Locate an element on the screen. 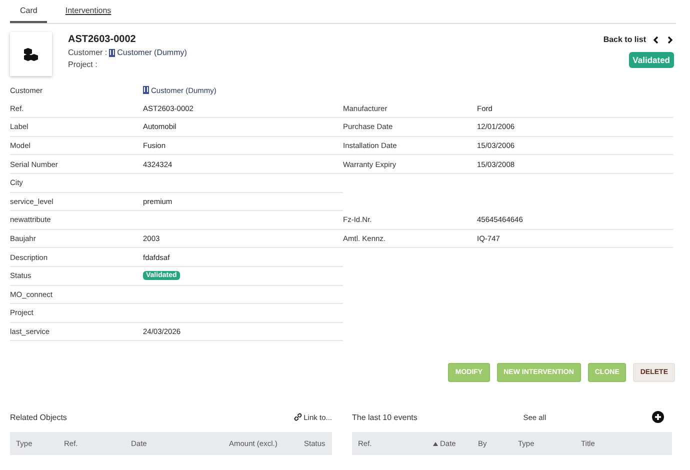  project-label: Project : is located at coordinates (83, 64).